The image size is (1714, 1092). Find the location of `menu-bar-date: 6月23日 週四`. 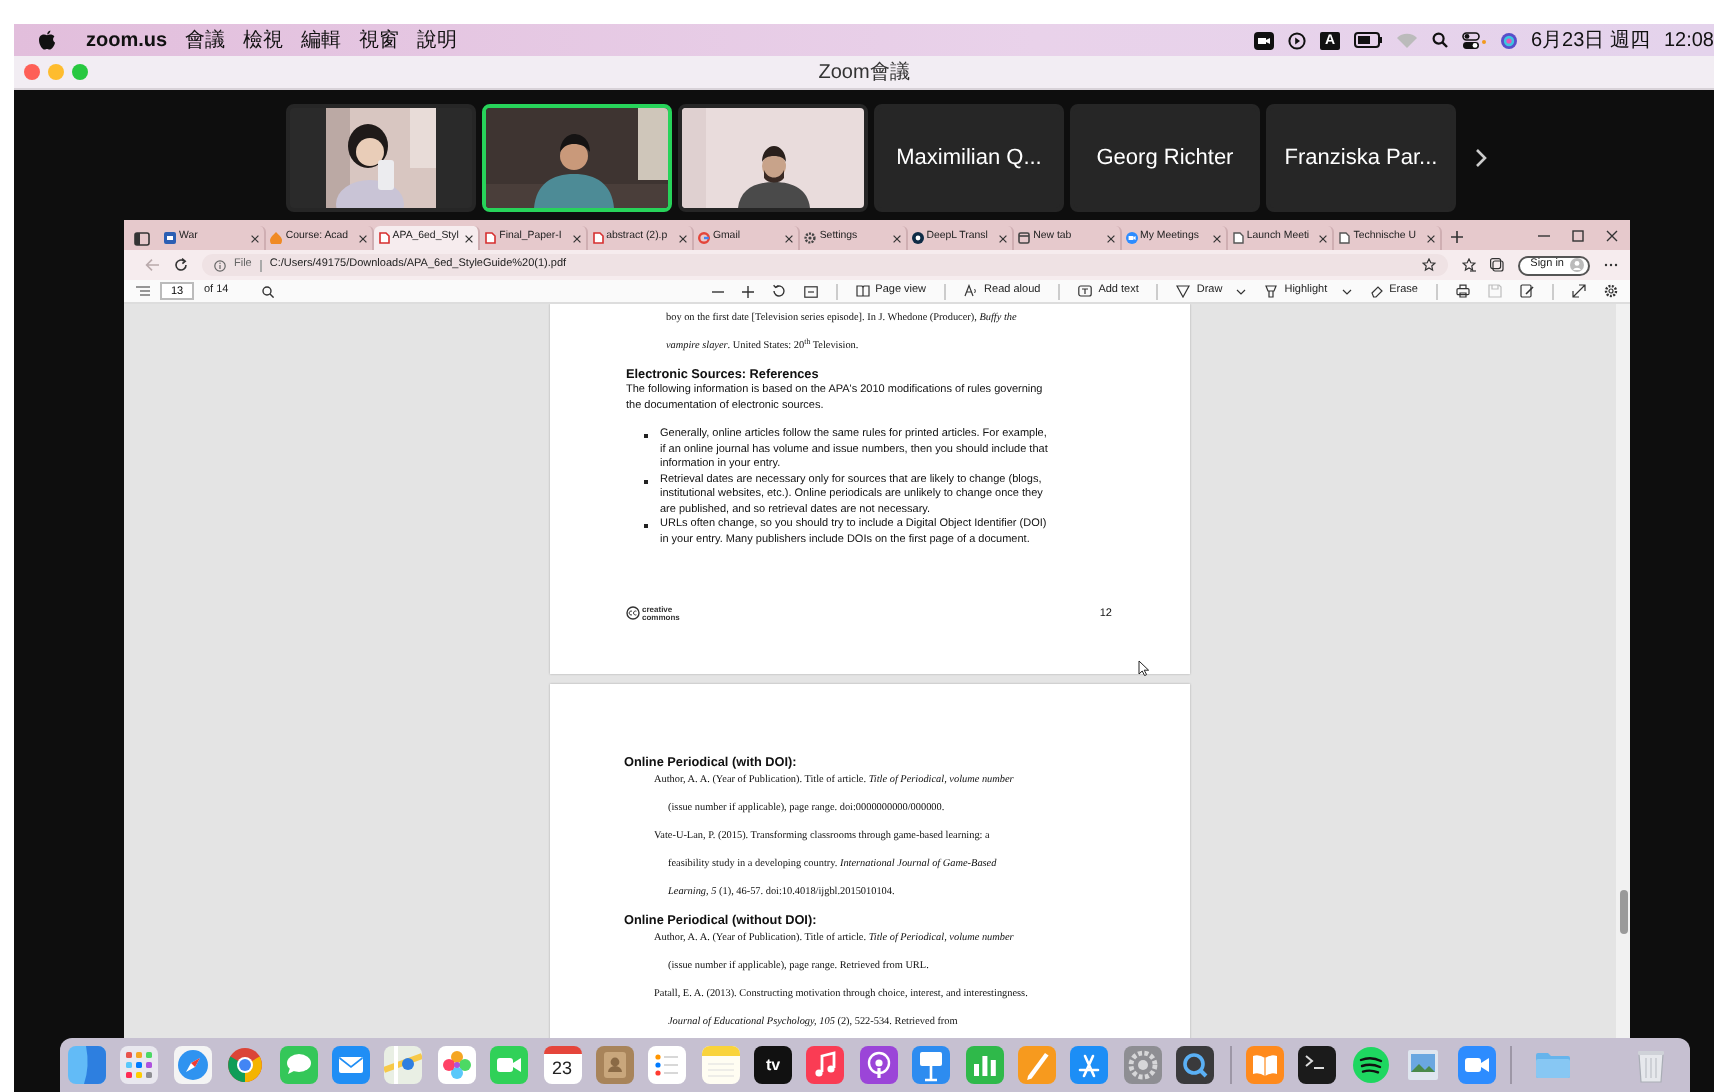

menu-bar-date: 6月23日 週四 is located at coordinates (1590, 40).